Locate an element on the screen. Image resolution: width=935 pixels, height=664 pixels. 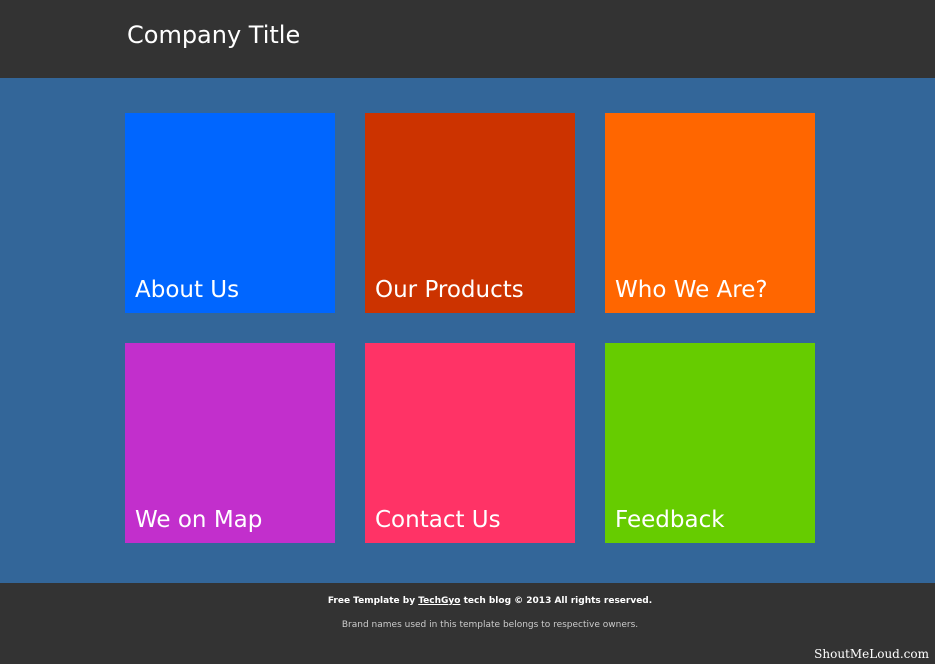
tile-label-we-on-map: We on Map is located at coordinates (199, 520).